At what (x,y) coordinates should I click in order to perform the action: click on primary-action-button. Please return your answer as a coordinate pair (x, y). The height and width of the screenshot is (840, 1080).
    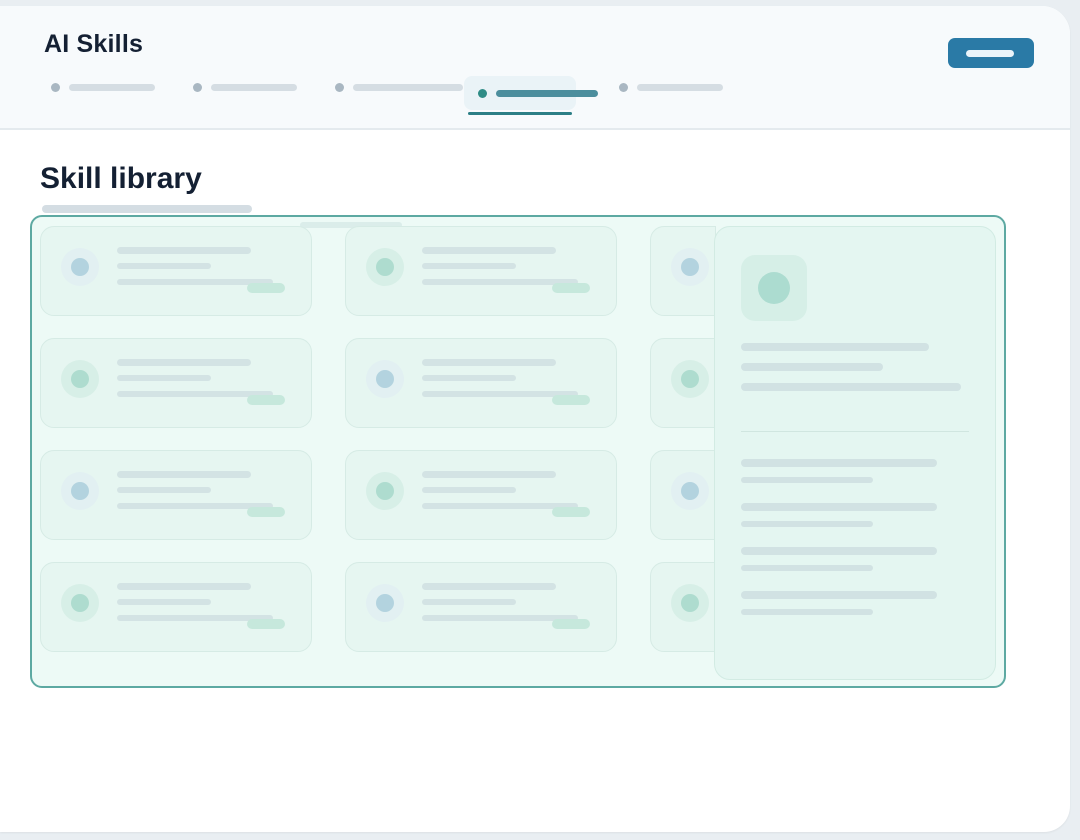
    Looking at the image, I should click on (991, 53).